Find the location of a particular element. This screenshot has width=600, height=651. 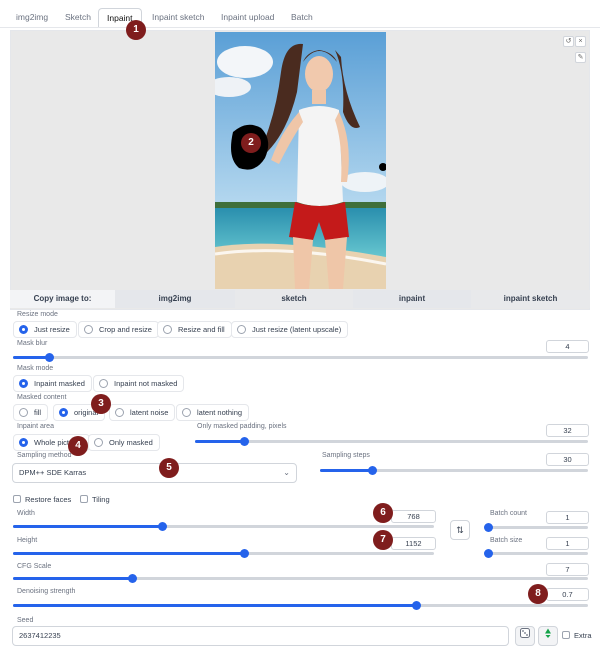

masked-content-latent-noise: latent noise is located at coordinates (142, 412).